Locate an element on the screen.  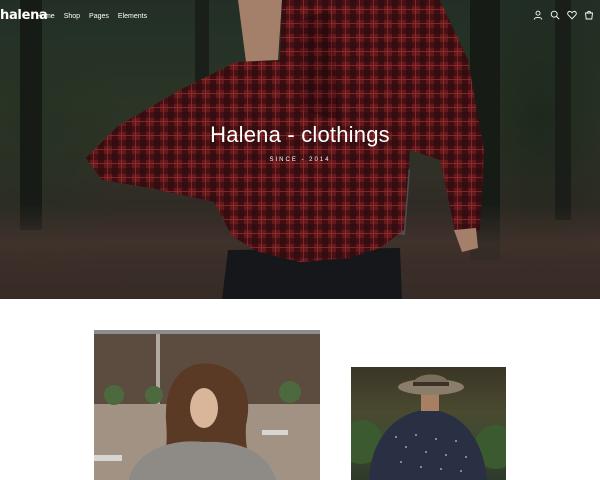
heart-icon is located at coordinates (572, 15).